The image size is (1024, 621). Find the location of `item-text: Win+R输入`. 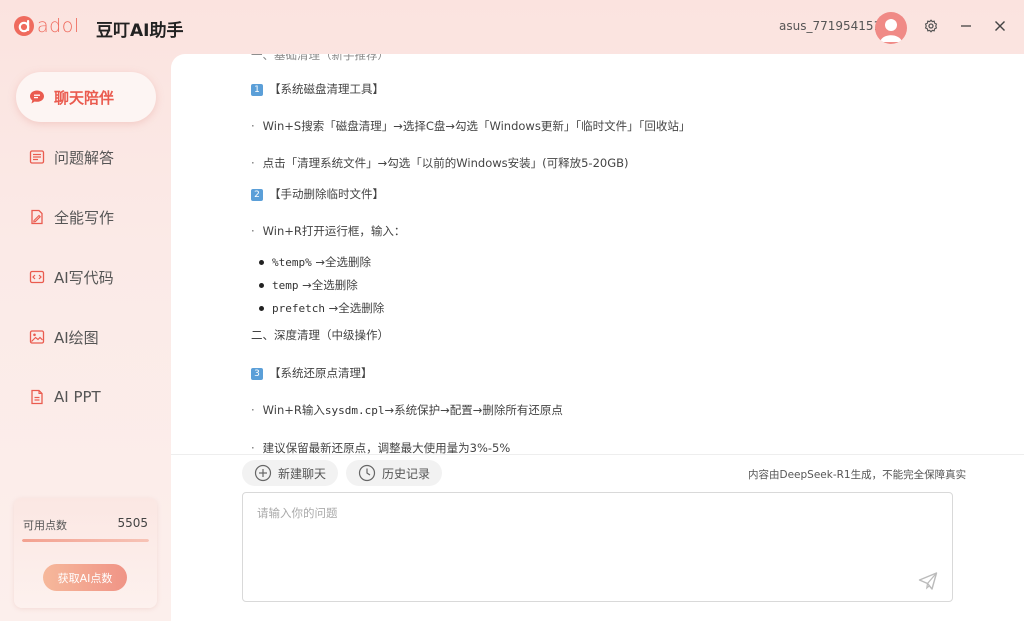

item-text: Win+R输入 is located at coordinates (293, 410).